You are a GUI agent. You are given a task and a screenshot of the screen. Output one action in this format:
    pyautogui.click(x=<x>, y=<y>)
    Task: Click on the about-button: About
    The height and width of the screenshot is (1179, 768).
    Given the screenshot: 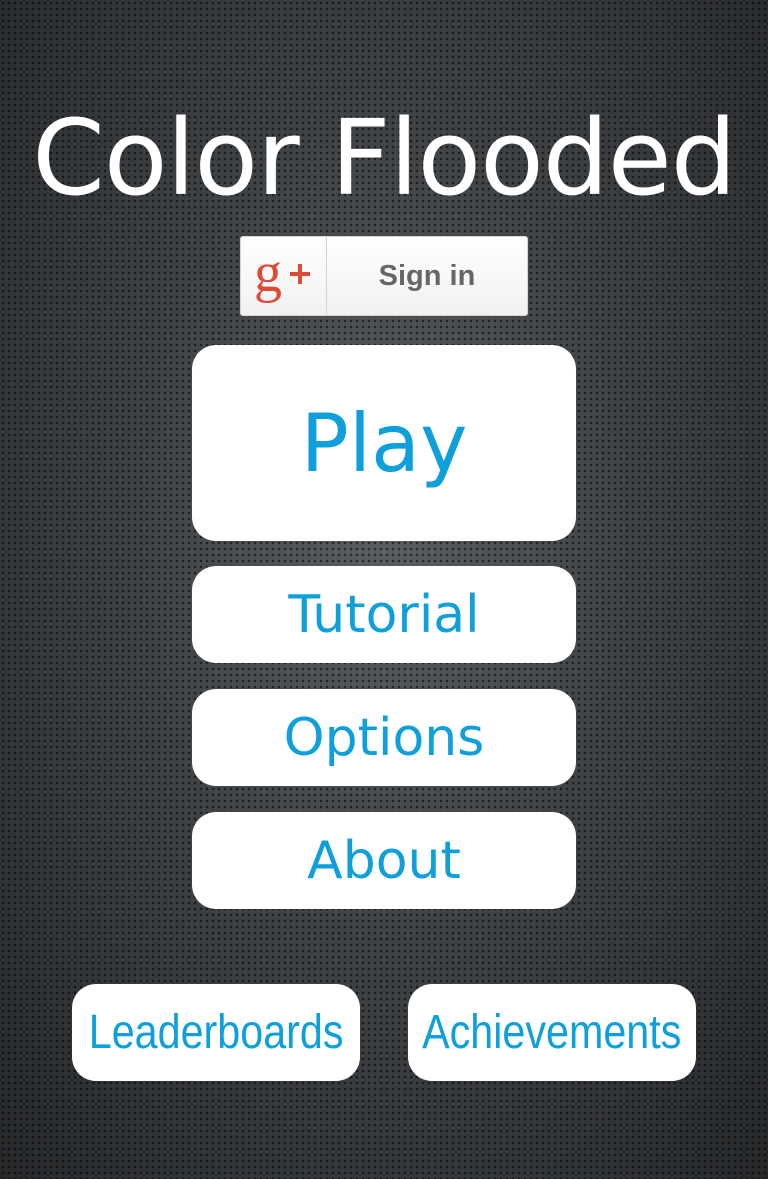 What is the action you would take?
    pyautogui.click(x=384, y=860)
    